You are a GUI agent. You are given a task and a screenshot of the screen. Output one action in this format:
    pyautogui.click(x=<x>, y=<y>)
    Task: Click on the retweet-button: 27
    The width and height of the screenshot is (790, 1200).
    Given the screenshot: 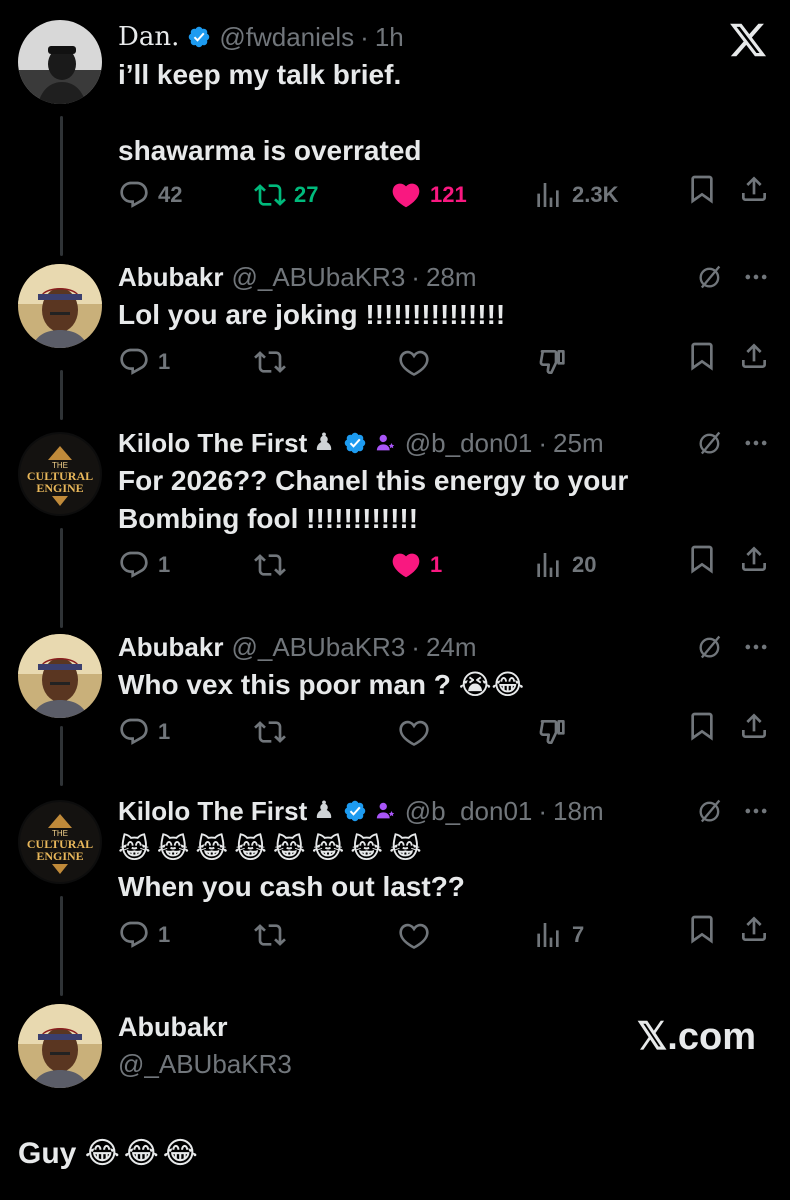 What is the action you would take?
    pyautogui.click(x=286, y=195)
    